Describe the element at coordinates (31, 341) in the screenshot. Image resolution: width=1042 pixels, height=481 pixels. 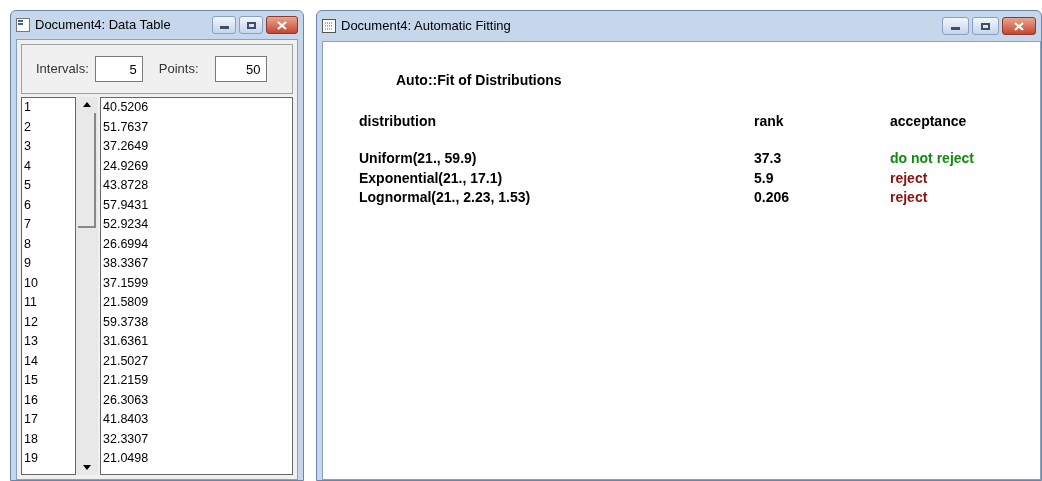
I see `row-number: 13` at that location.